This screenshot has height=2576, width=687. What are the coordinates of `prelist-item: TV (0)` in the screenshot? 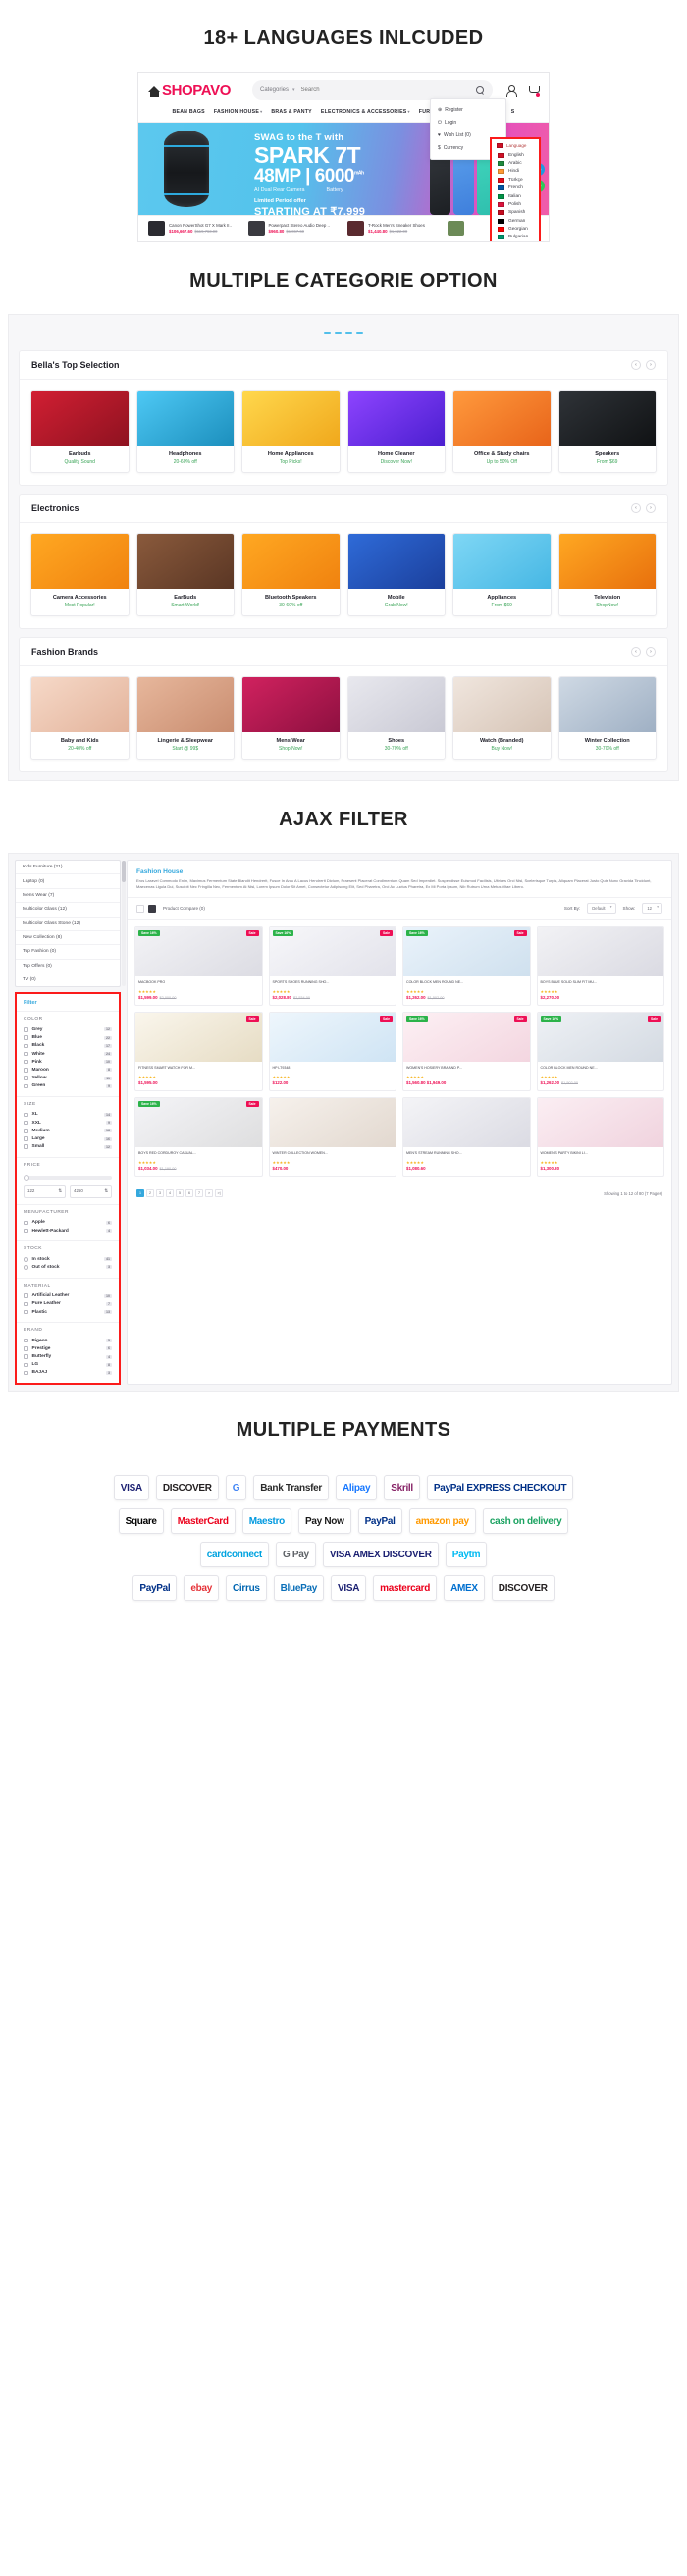 It's located at (68, 979).